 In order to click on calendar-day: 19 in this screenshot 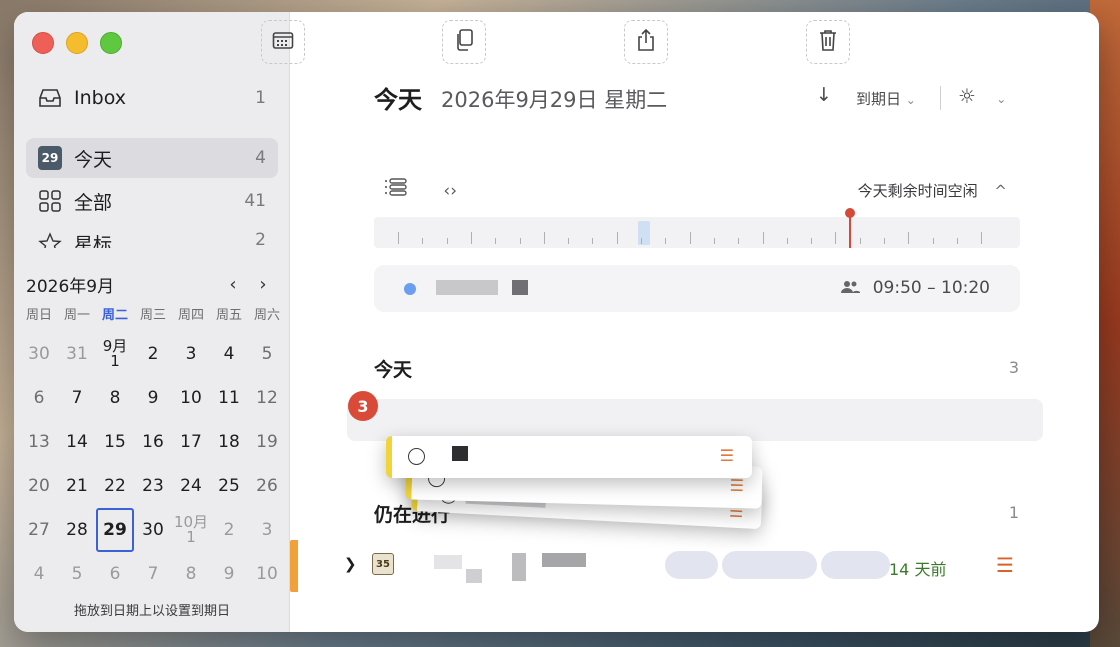, I will do `click(267, 442)`.